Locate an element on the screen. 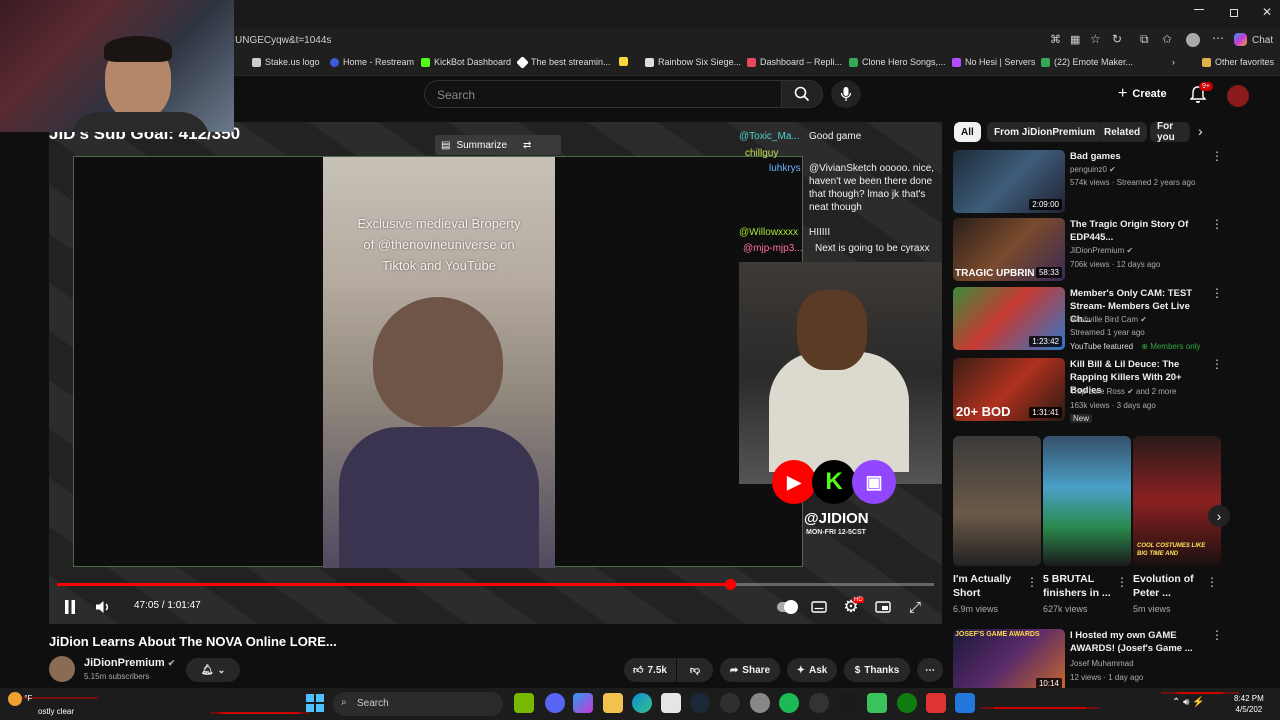  video-thumbnail: 20+ BOD 1:31:41 is located at coordinates (1009, 389).